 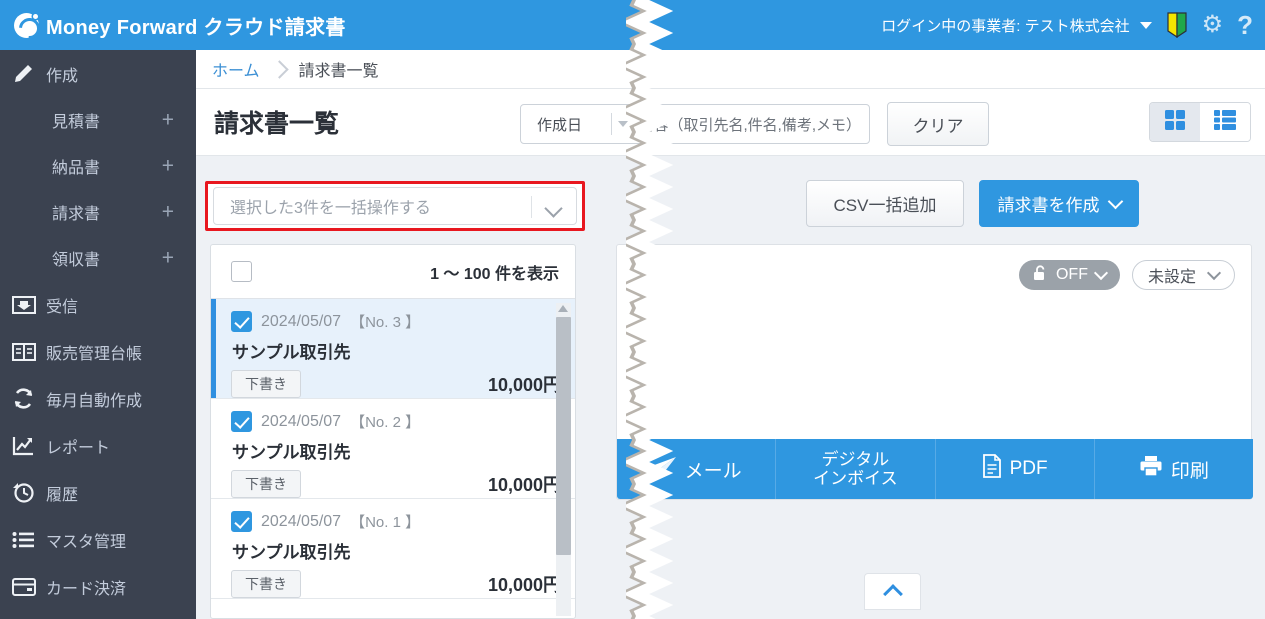 What do you see at coordinates (86, 542) in the screenshot?
I see `sidebar-item-label: マスタ管理` at bounding box center [86, 542].